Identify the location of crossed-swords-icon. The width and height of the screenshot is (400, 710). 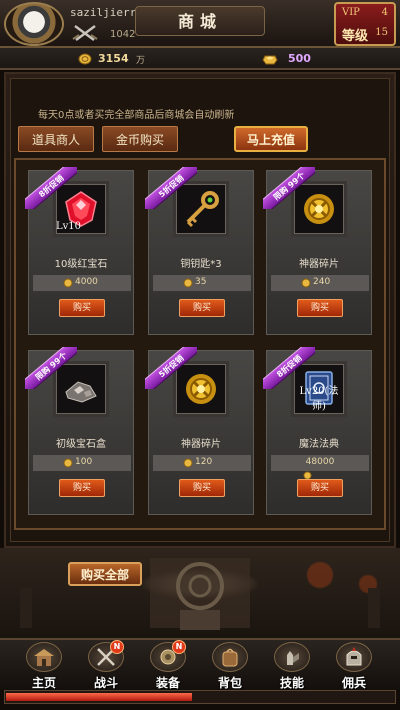
(85, 33).